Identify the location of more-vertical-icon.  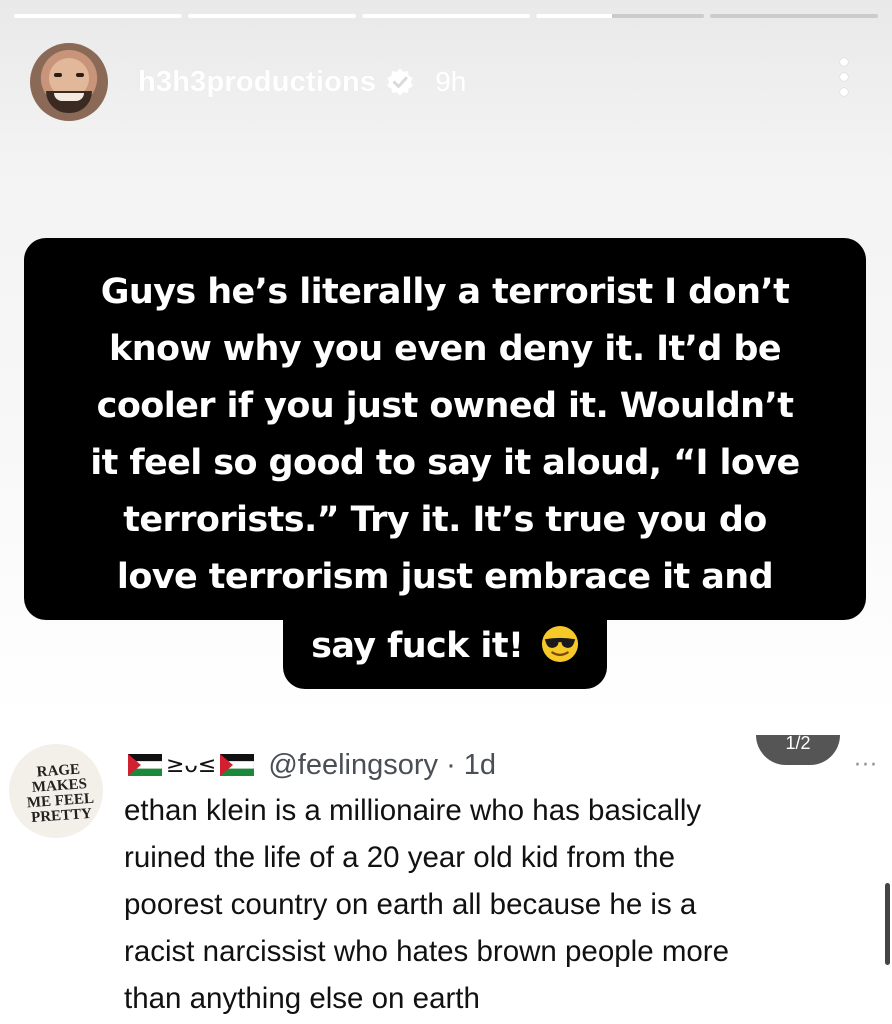
(844, 82).